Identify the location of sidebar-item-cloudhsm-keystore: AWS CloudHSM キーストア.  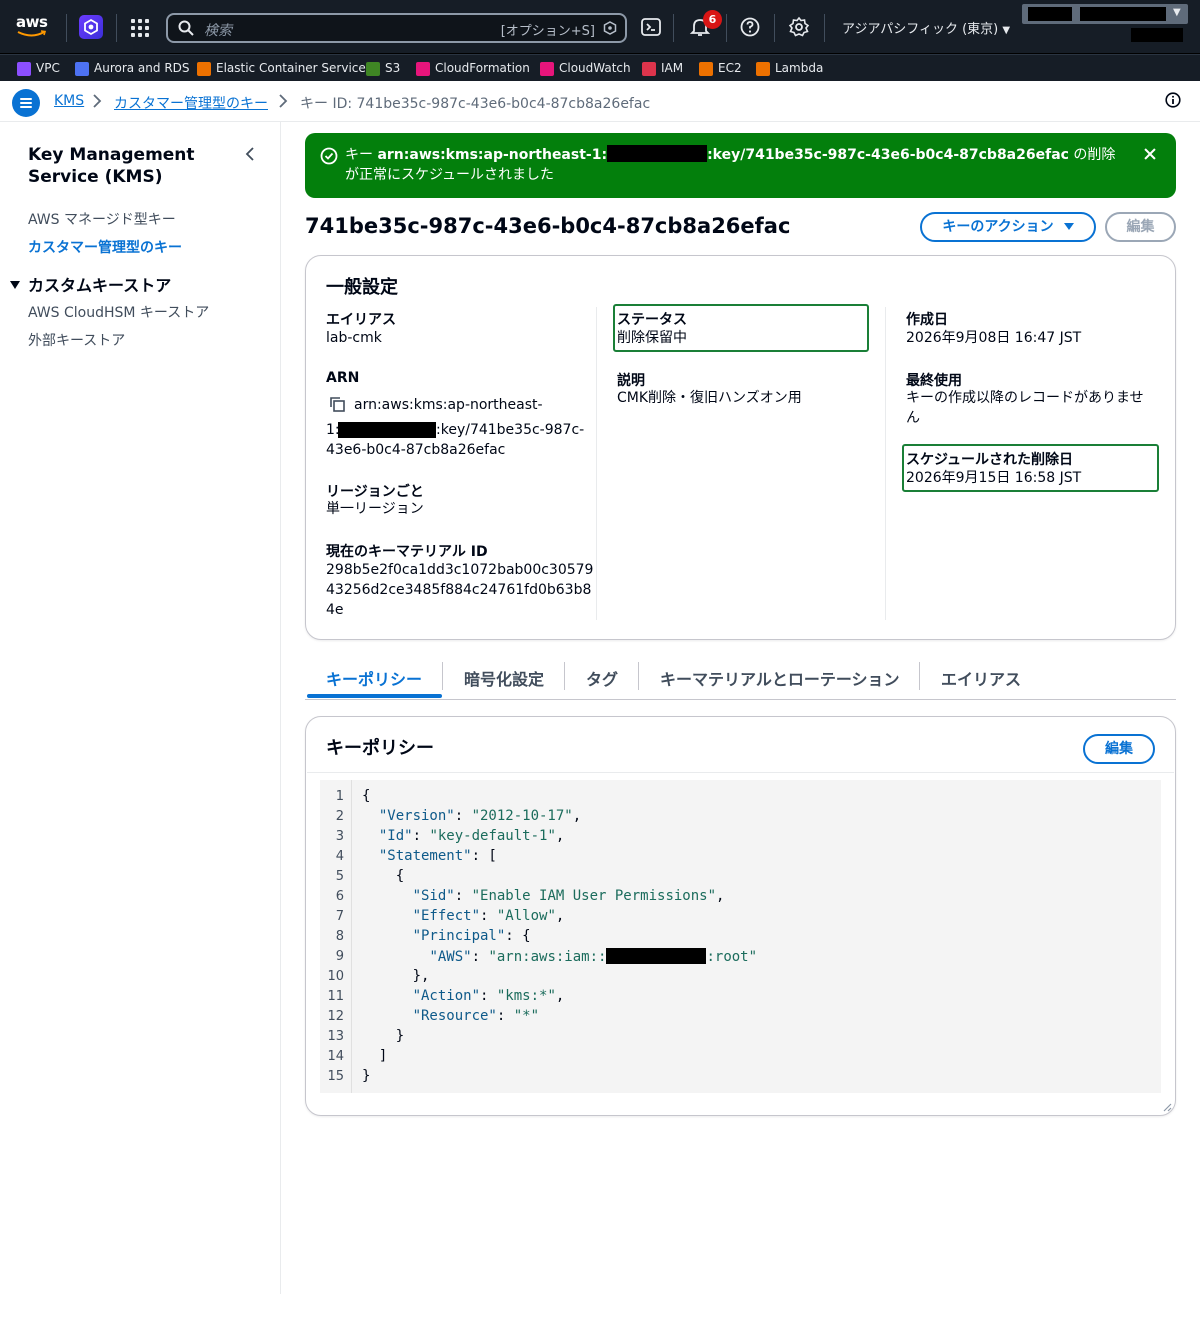
(118, 312).